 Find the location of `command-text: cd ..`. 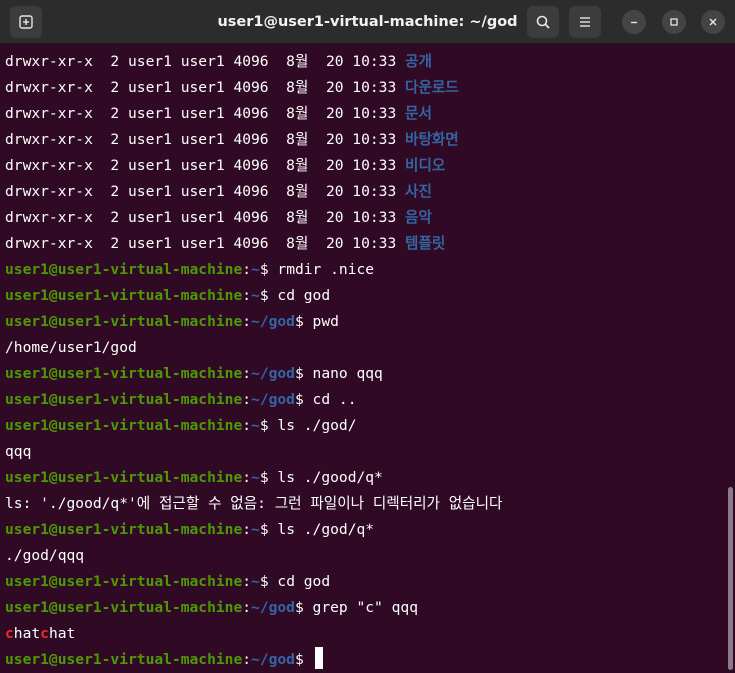

command-text: cd .. is located at coordinates (334, 399).